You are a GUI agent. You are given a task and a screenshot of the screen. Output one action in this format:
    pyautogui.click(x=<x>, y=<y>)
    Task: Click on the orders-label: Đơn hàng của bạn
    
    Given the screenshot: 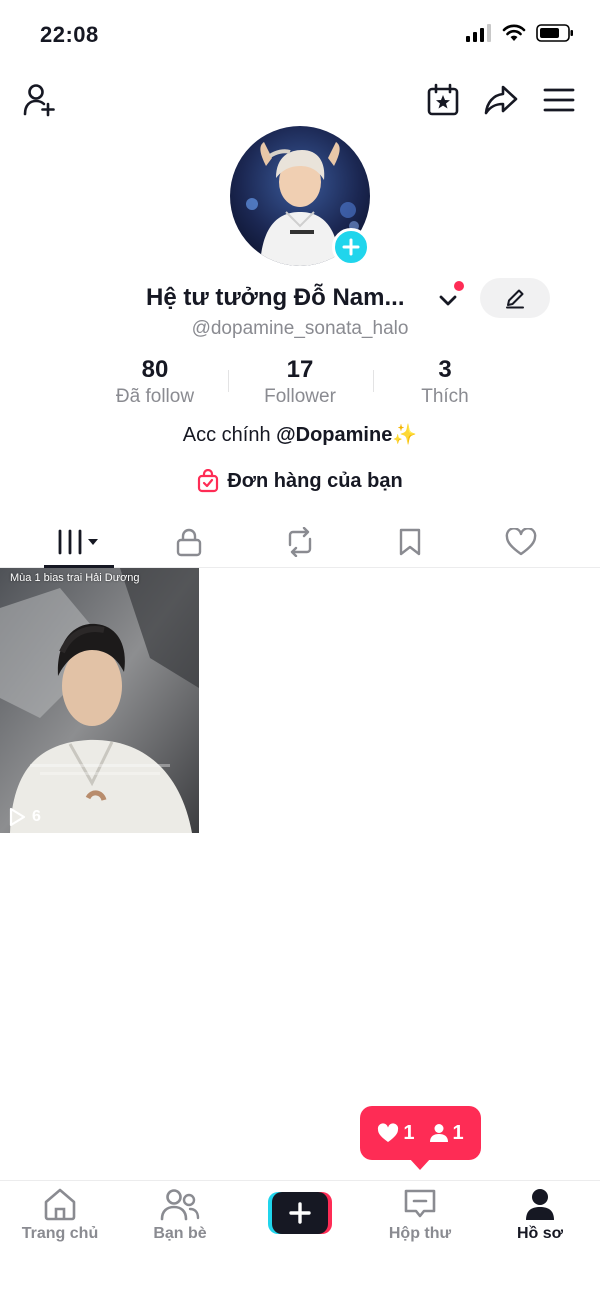 What is the action you would take?
    pyautogui.click(x=315, y=480)
    